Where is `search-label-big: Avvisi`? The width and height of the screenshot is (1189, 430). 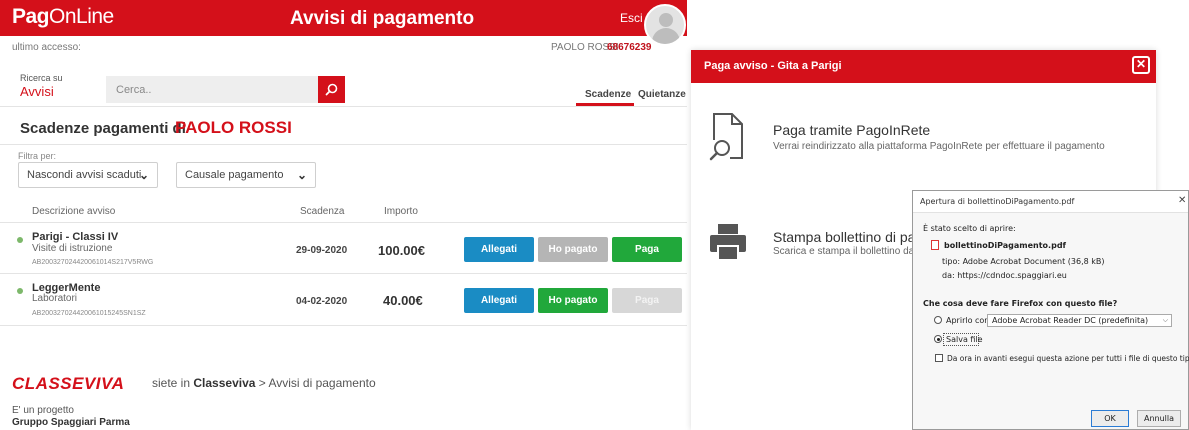 search-label-big: Avvisi is located at coordinates (37, 91).